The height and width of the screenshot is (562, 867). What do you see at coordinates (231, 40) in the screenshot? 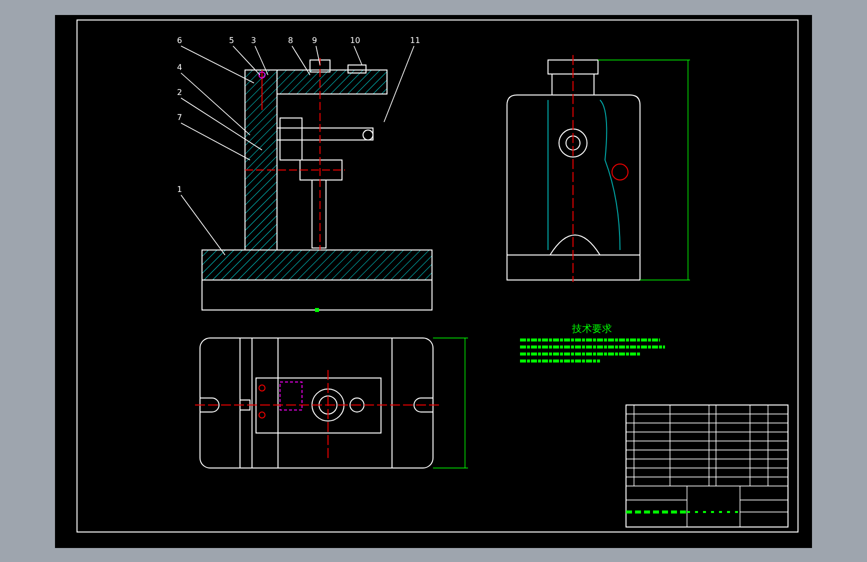
I see `balloon-label: 5` at bounding box center [231, 40].